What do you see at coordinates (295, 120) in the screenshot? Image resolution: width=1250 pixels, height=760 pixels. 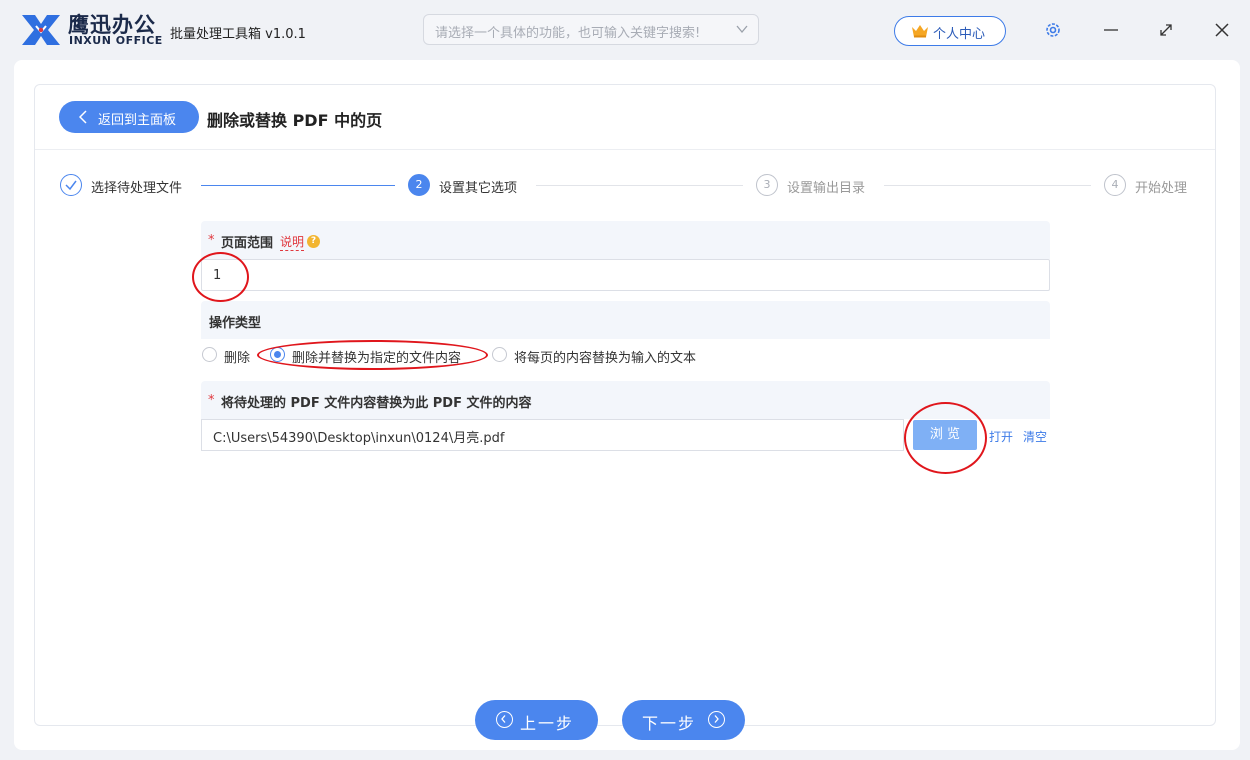 I see `page-title: 删除或替换 PDF 中的页` at bounding box center [295, 120].